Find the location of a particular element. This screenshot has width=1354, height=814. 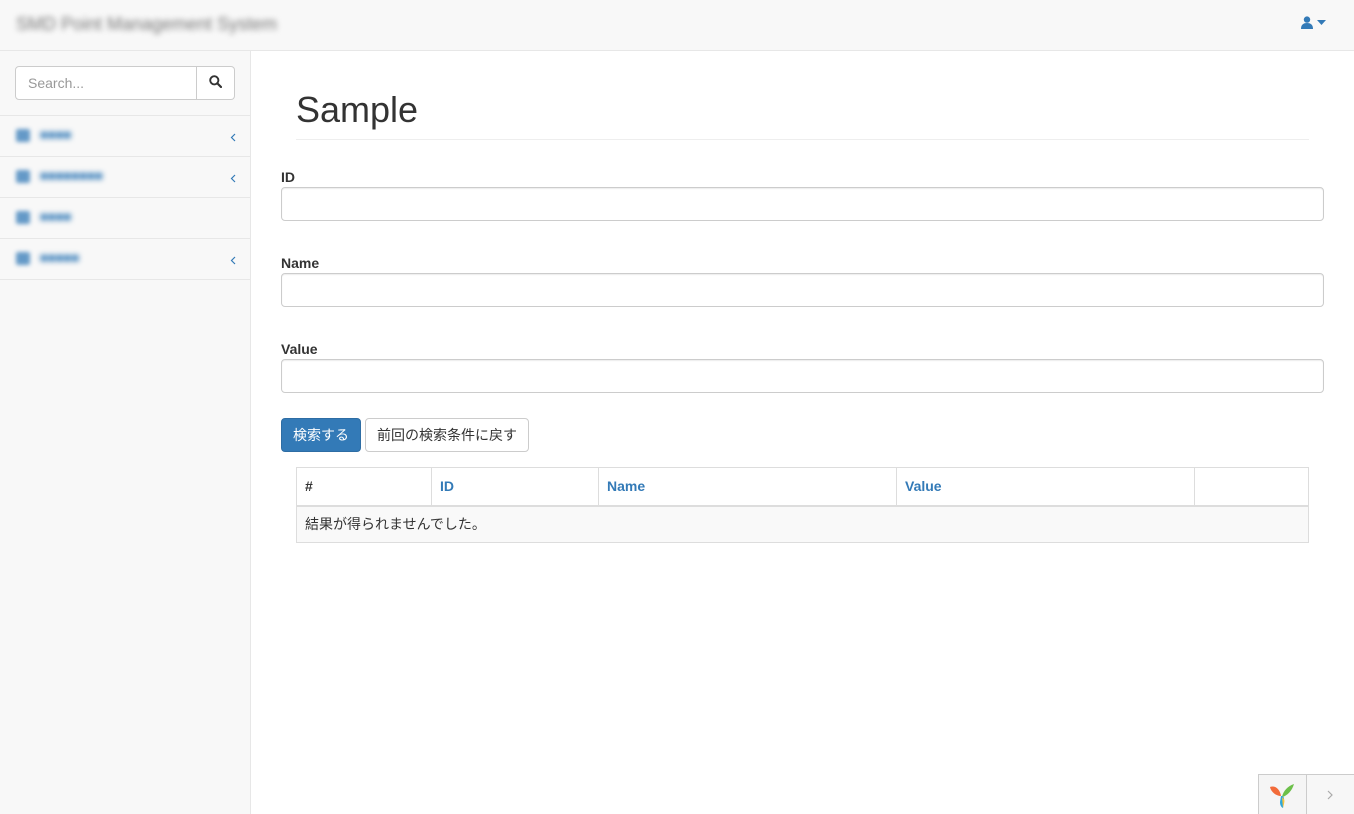

search-icon is located at coordinates (216, 83).